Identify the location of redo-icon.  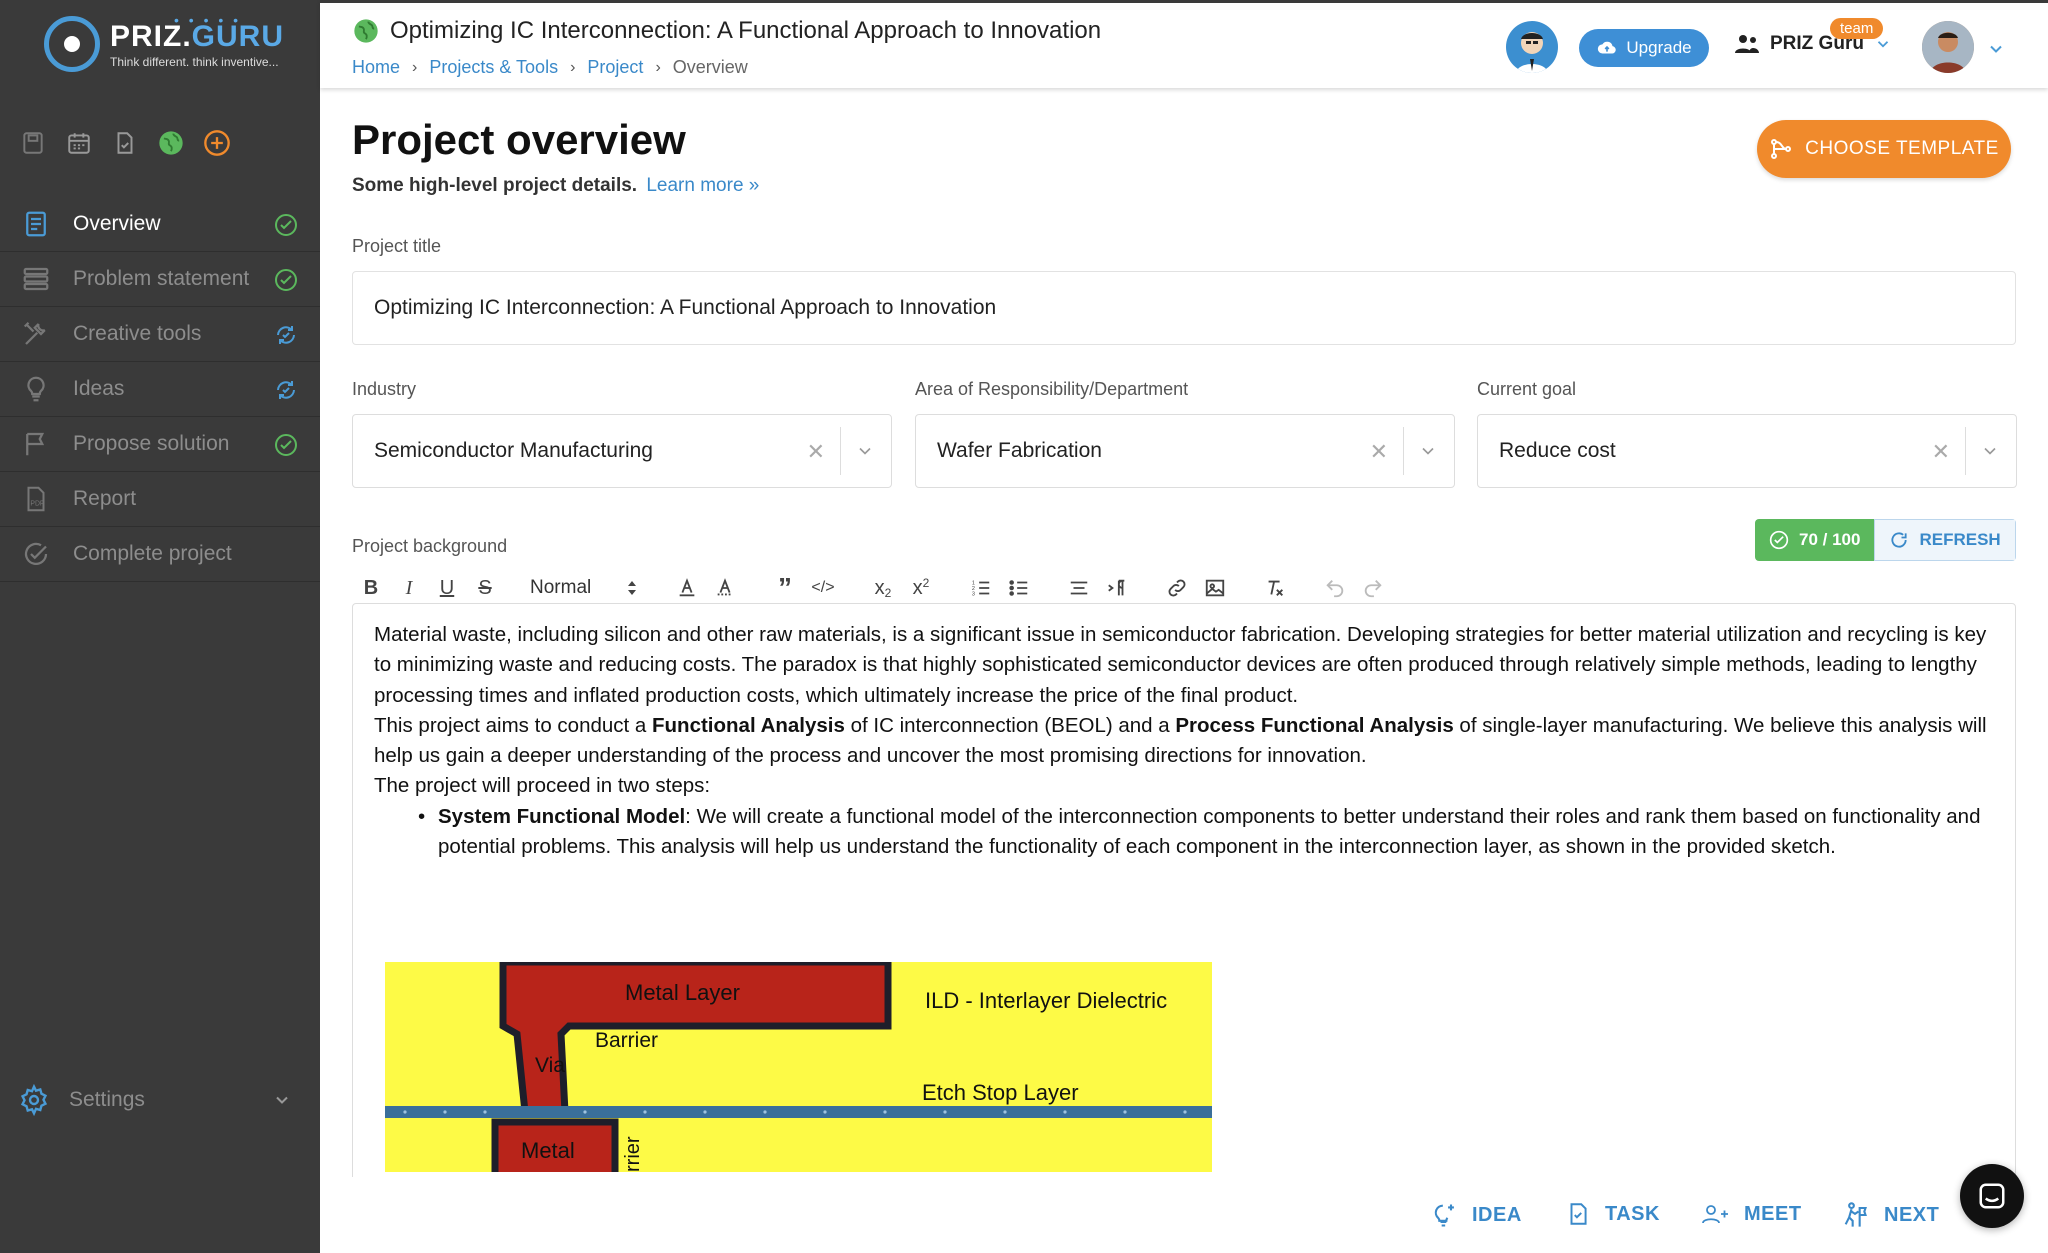
(1373, 588).